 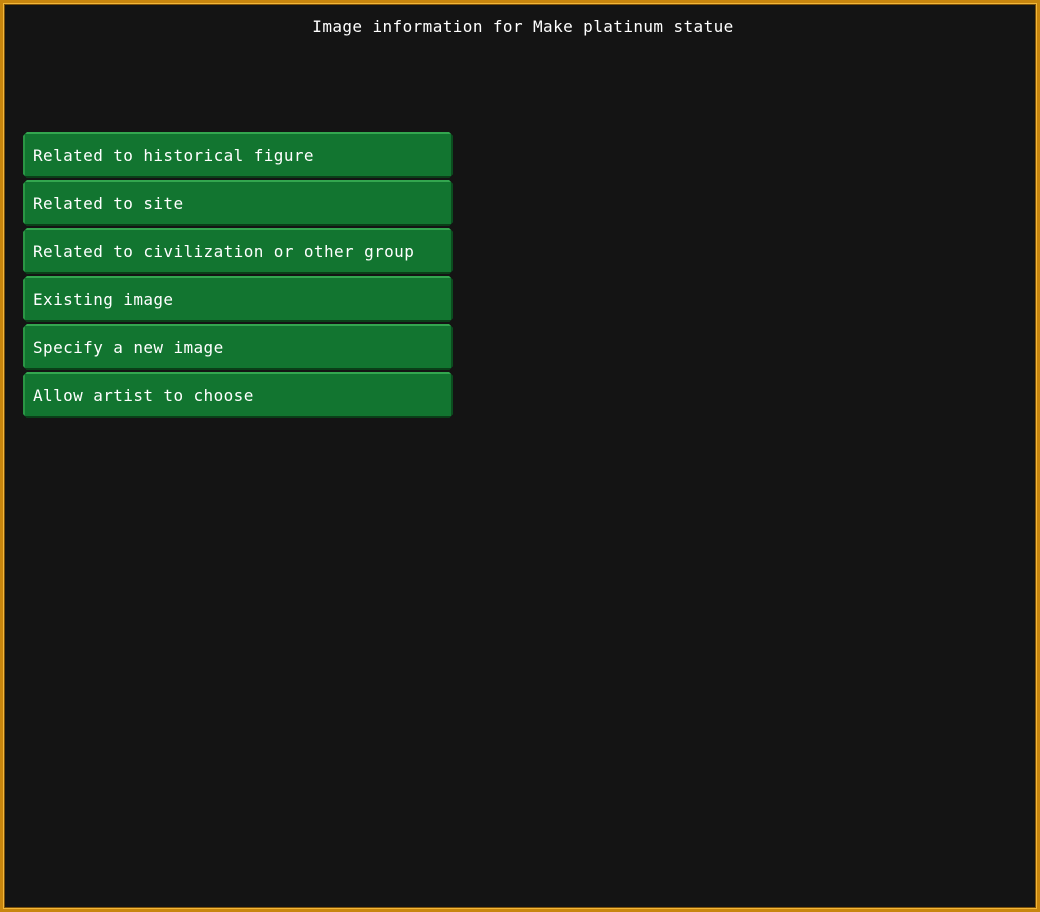 I want to click on option-label: Existing image, so click(x=103, y=299).